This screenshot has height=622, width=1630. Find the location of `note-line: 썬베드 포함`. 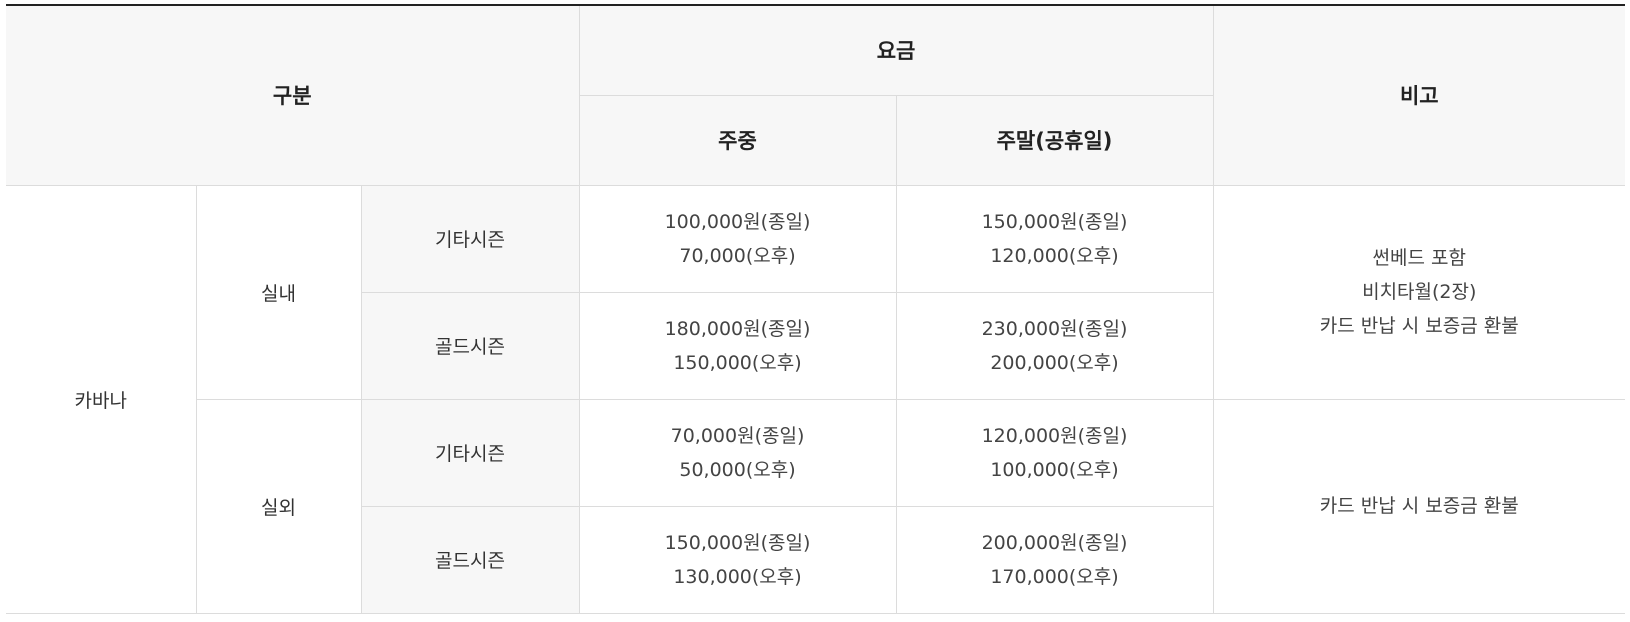

note-line: 썬베드 포함 is located at coordinates (1419, 258).